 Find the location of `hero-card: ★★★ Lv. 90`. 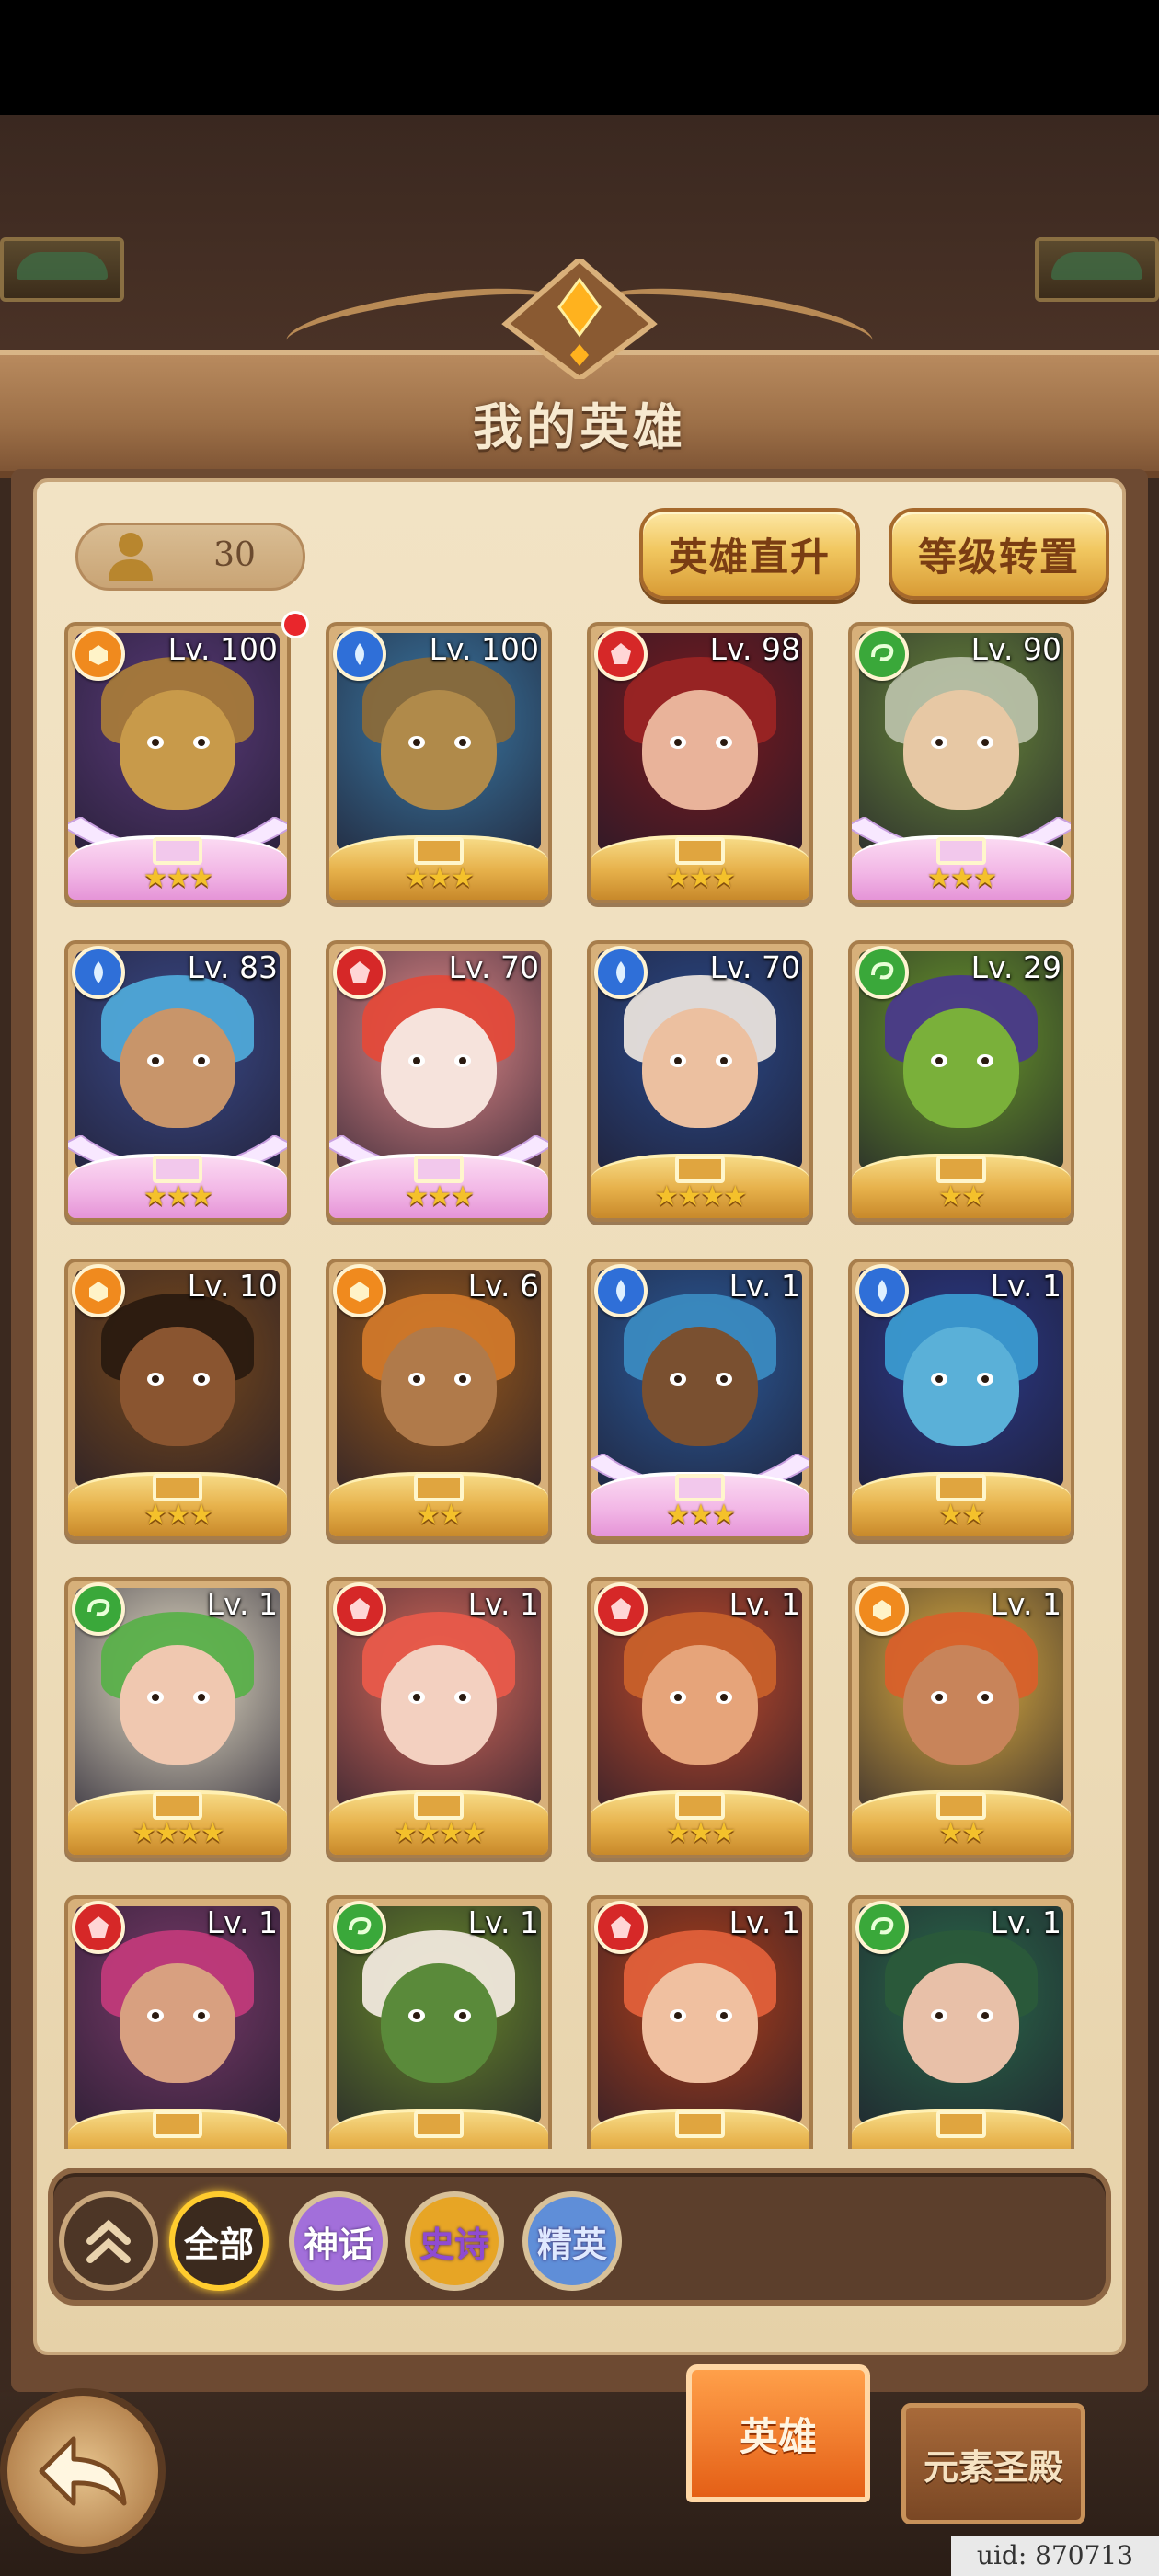

hero-card: ★★★ Lv. 90 is located at coordinates (961, 762).